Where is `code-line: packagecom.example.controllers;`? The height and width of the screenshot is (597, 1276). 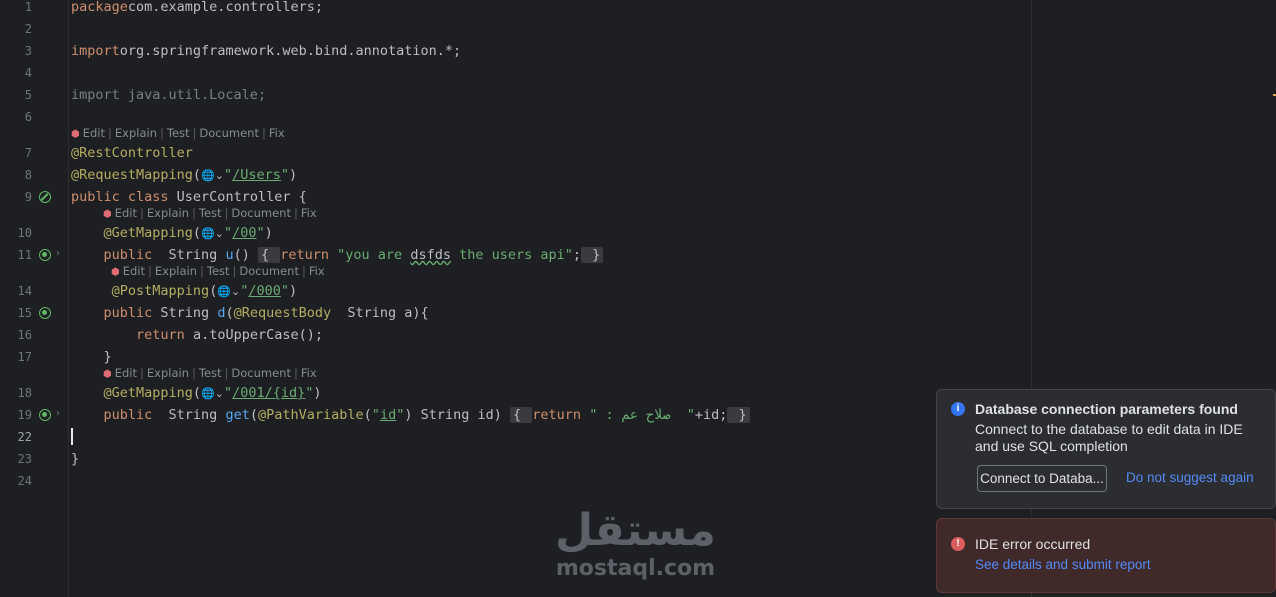
code-line: packagecom.example.controllers; is located at coordinates (197, 8).